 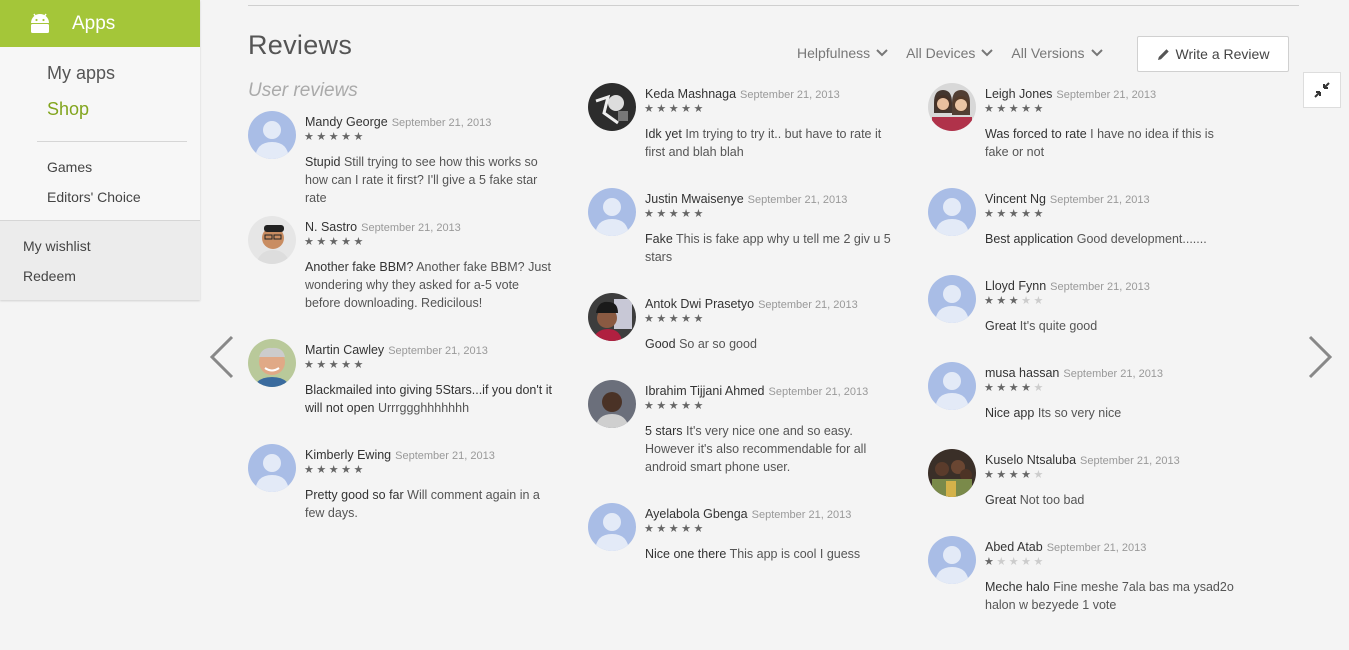 What do you see at coordinates (1014, 547) in the screenshot?
I see `reviewer-name: Abed Atab` at bounding box center [1014, 547].